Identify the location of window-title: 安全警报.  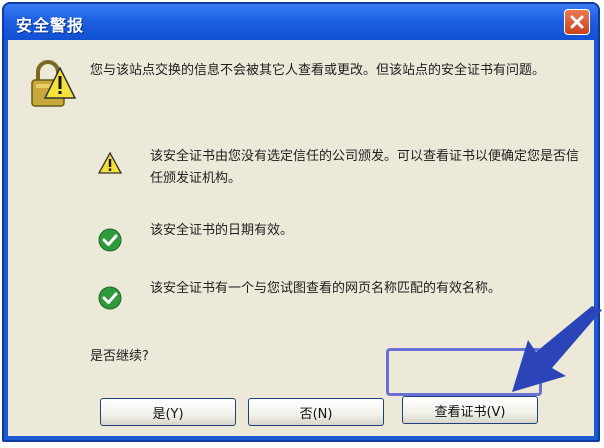
(50, 25).